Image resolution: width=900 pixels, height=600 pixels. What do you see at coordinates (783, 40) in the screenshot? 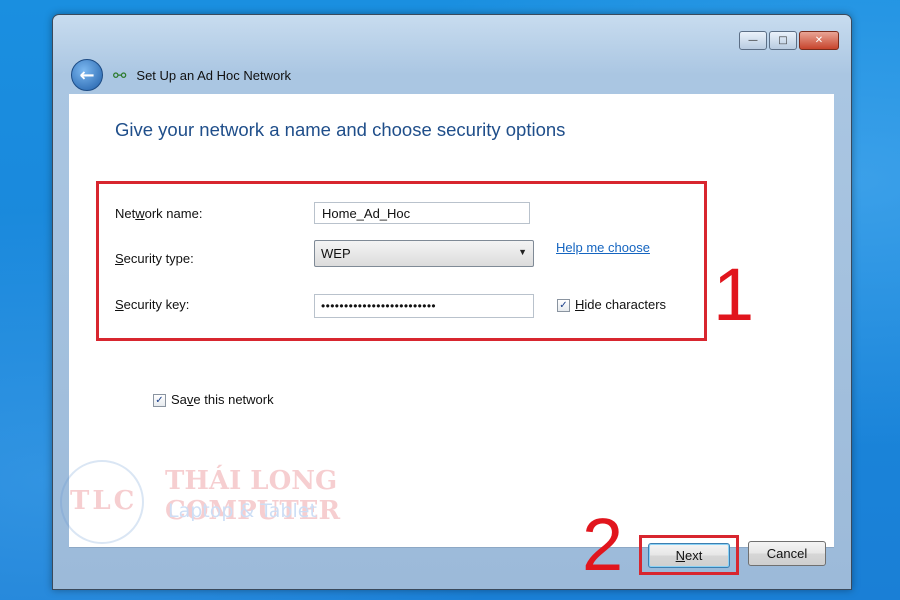
I see `maximize-button: □` at bounding box center [783, 40].